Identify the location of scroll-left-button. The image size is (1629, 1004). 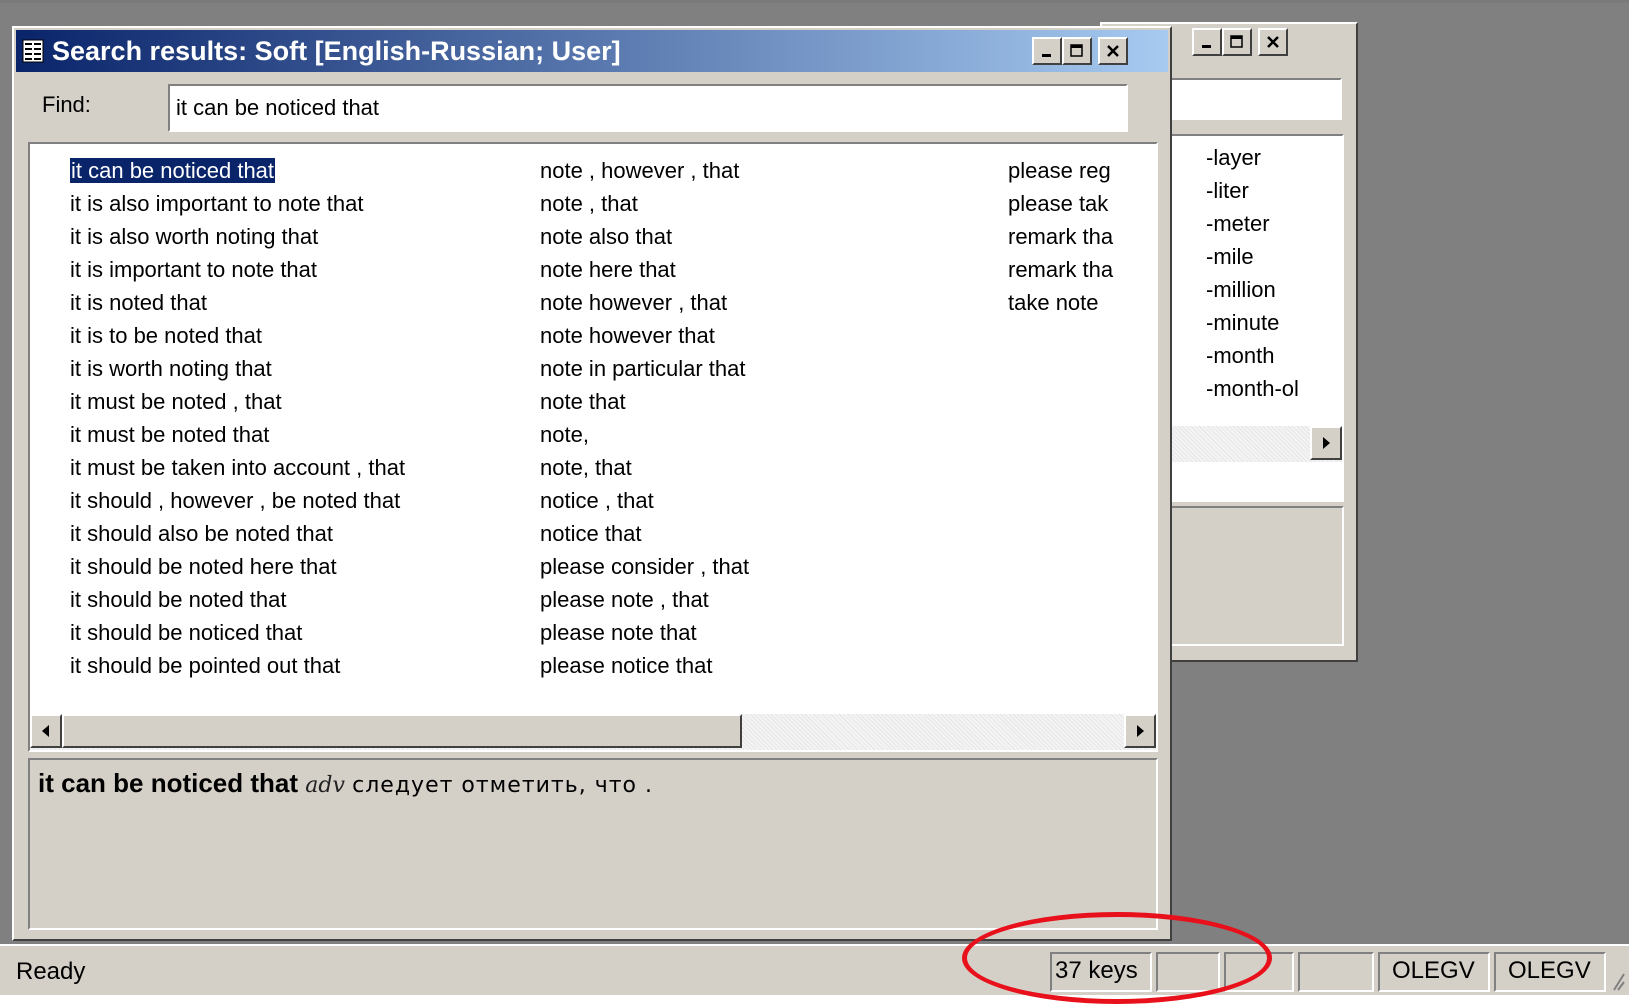
(46, 731).